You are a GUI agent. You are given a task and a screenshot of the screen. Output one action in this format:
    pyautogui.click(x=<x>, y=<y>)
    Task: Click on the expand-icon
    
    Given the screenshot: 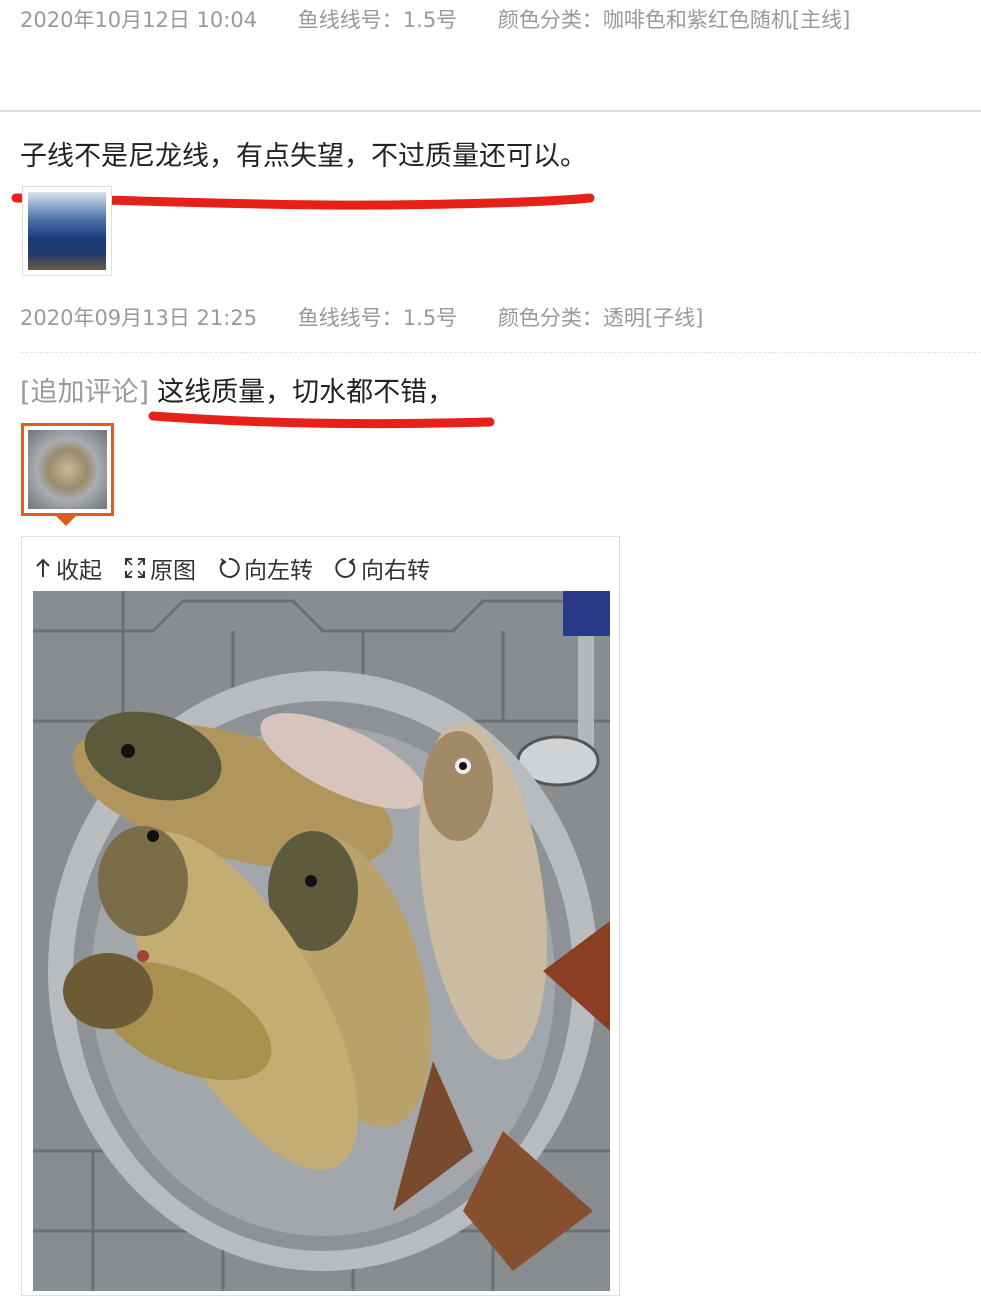 What is the action you would take?
    pyautogui.click(x=135, y=568)
    